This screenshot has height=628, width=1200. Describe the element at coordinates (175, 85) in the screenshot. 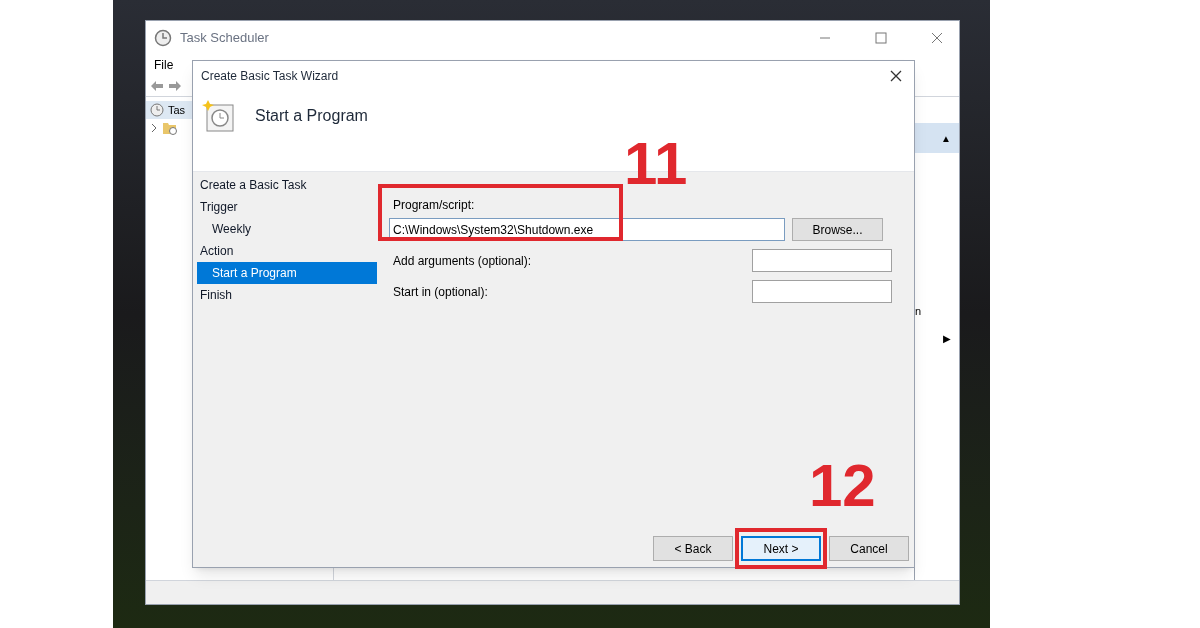

I see `forward-arrow-icon` at that location.